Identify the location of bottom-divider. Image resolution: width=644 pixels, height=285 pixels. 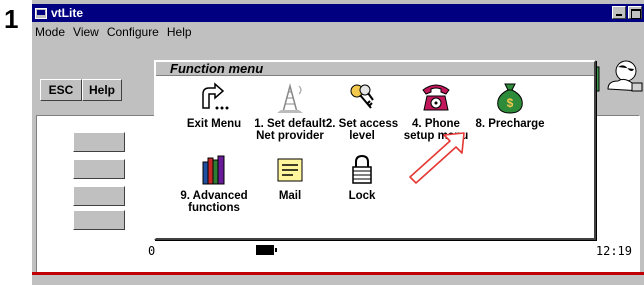
(338, 273).